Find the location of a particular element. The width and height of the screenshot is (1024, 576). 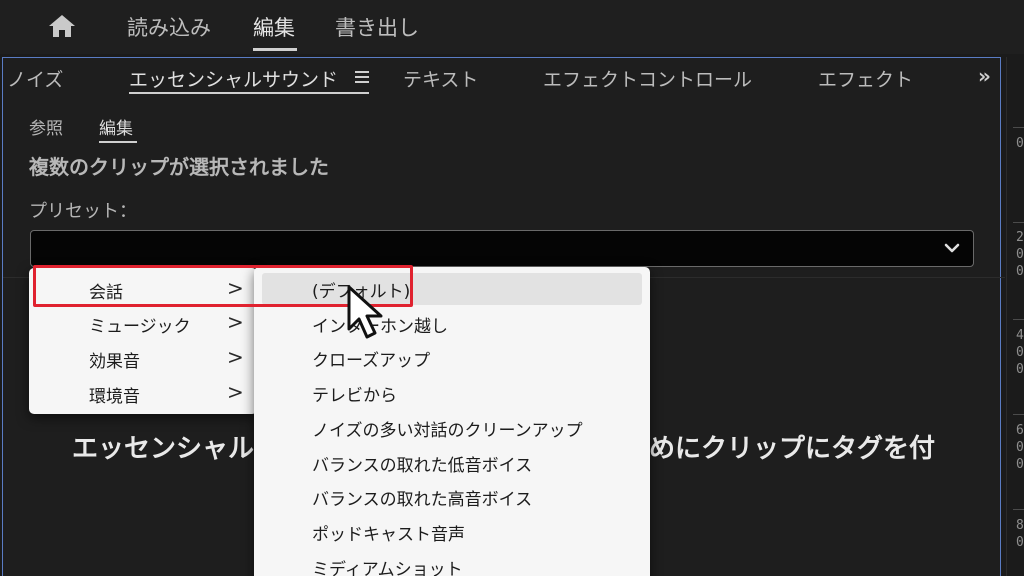

preset-item-noisy-cleanup: ノイズの多い対話のクリーンアップ is located at coordinates (447, 428).